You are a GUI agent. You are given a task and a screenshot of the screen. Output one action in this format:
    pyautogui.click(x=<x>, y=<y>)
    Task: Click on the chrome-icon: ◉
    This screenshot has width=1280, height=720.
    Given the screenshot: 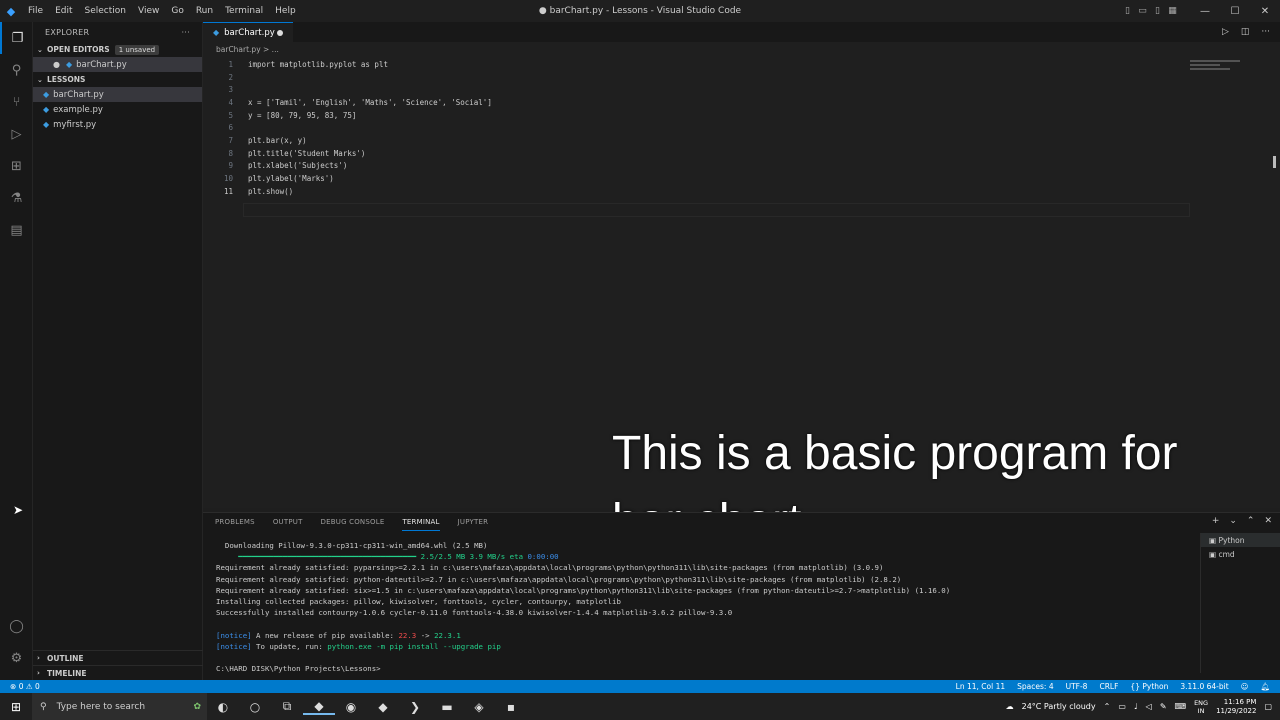 What is the action you would take?
    pyautogui.click(x=351, y=707)
    